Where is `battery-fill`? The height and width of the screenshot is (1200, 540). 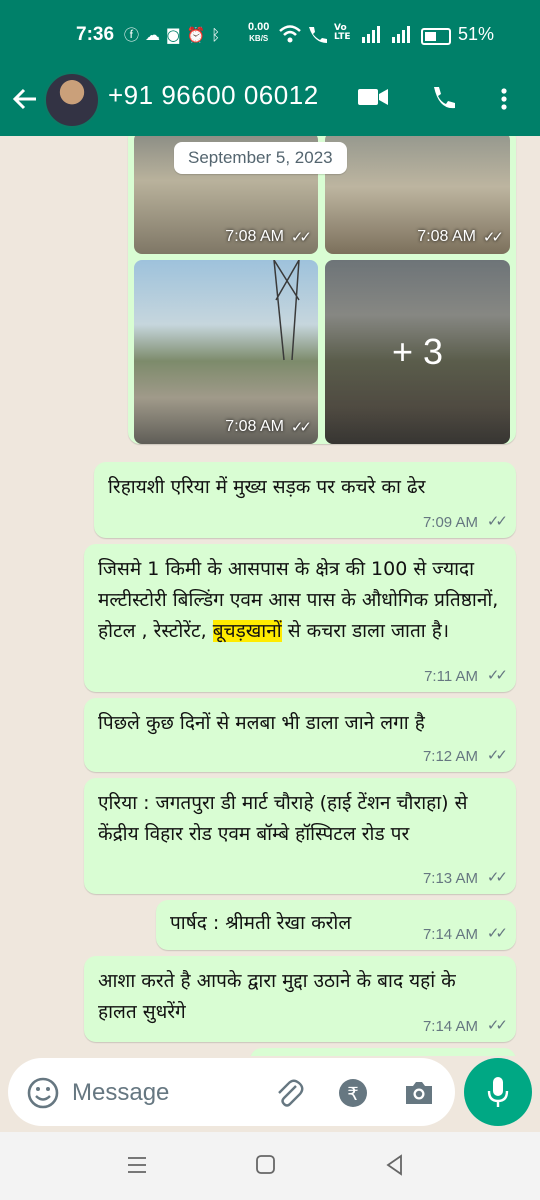 battery-fill is located at coordinates (430, 36).